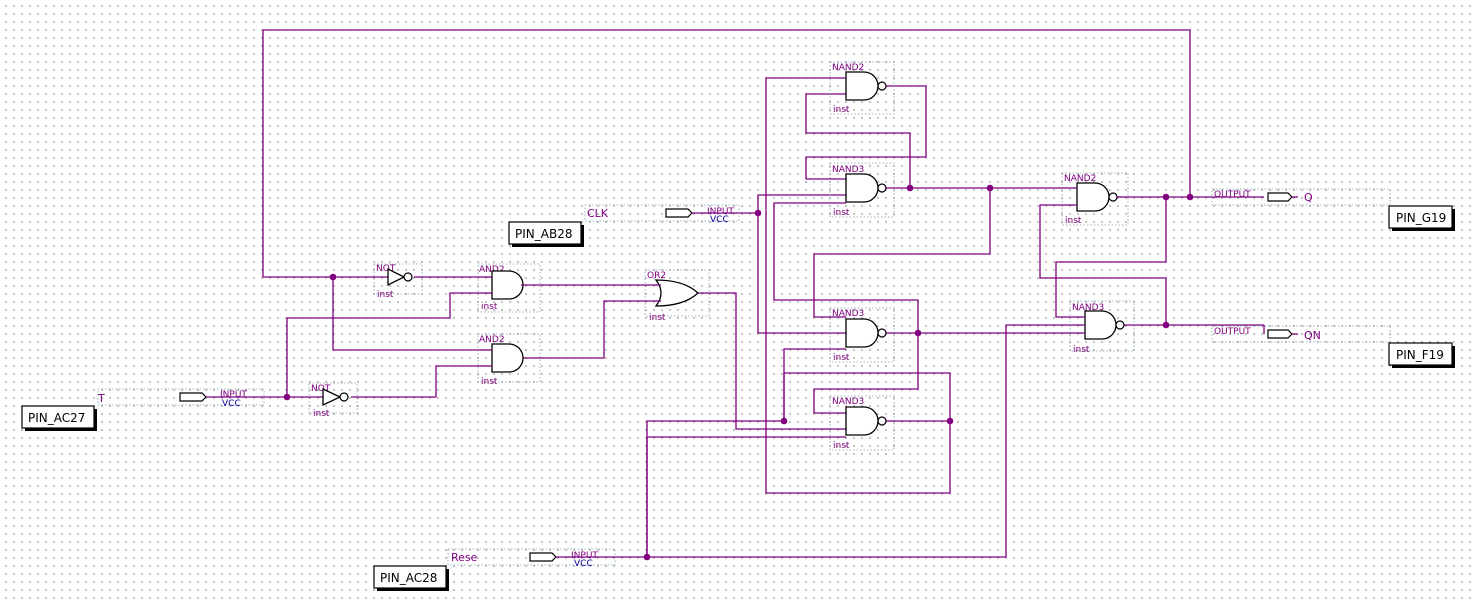 This screenshot has height=603, width=1472. Describe the element at coordinates (1308, 197) in the screenshot. I see `signal-name-q: Q` at that location.